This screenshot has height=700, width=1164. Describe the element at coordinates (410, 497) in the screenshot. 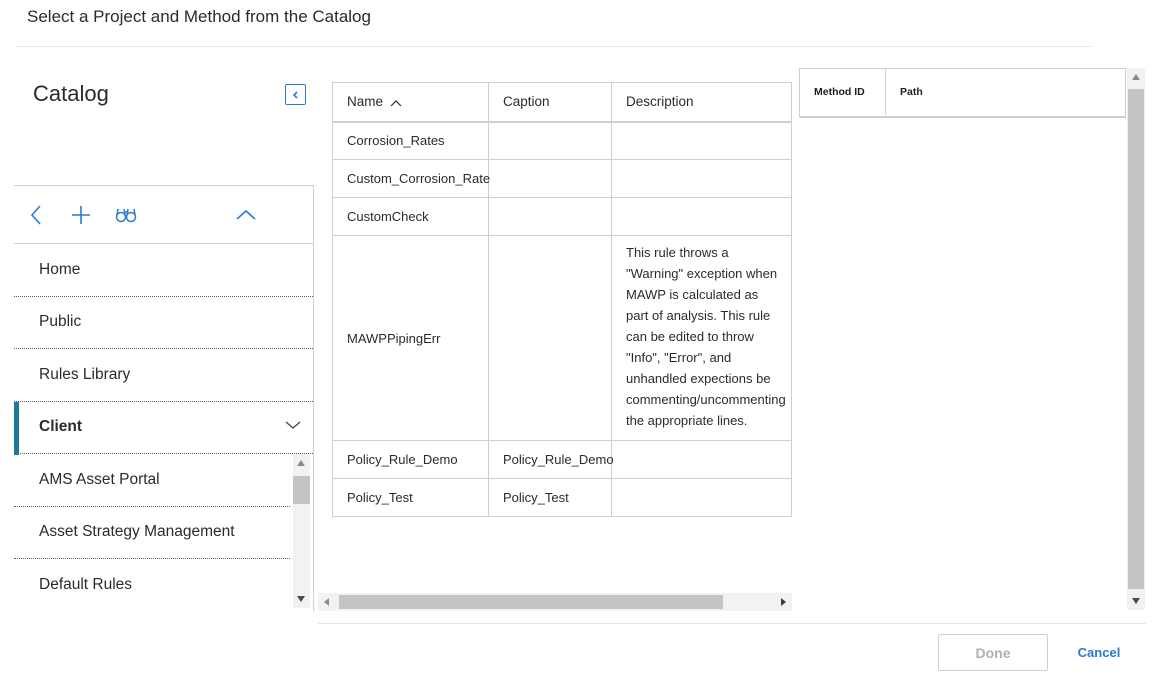

I see `cell-name: Policy_Test` at that location.